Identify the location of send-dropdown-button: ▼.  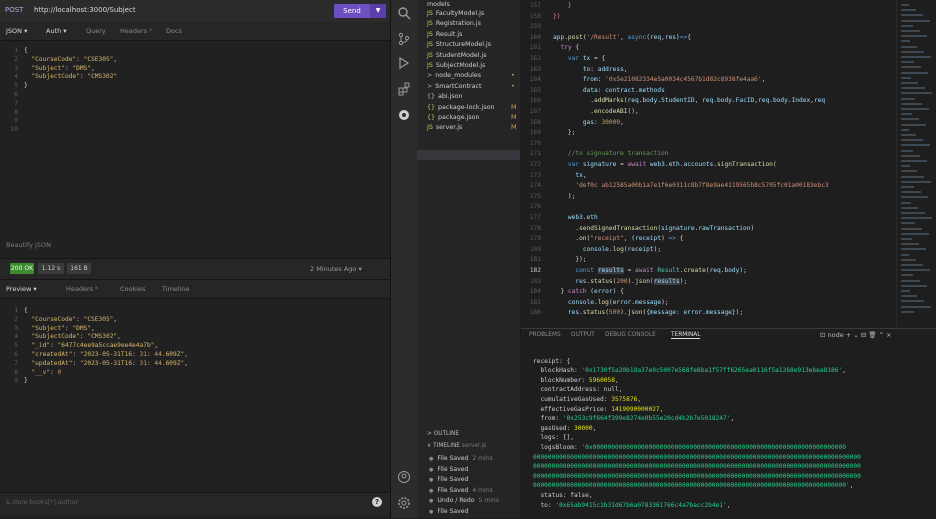
(378, 11).